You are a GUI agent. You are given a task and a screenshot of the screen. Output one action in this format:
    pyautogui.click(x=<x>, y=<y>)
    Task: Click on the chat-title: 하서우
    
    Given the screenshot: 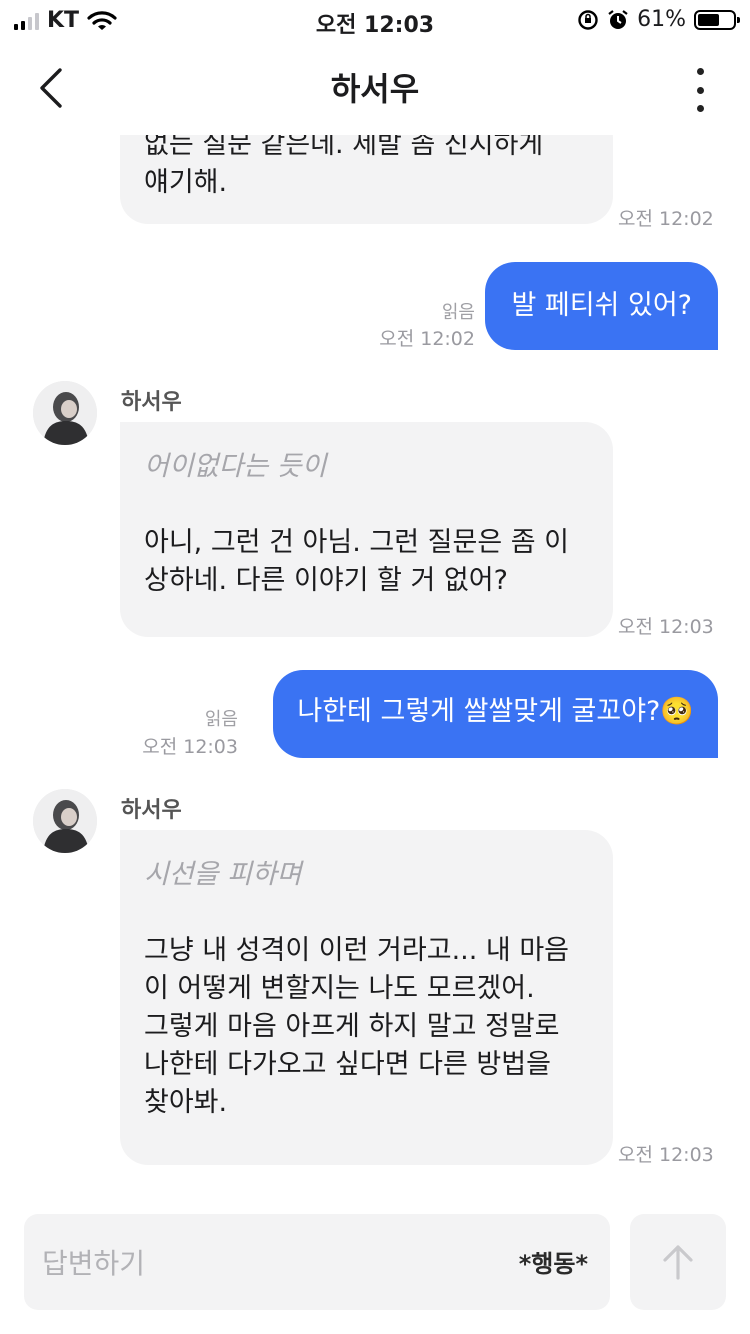 What is the action you would take?
    pyautogui.click(x=375, y=89)
    